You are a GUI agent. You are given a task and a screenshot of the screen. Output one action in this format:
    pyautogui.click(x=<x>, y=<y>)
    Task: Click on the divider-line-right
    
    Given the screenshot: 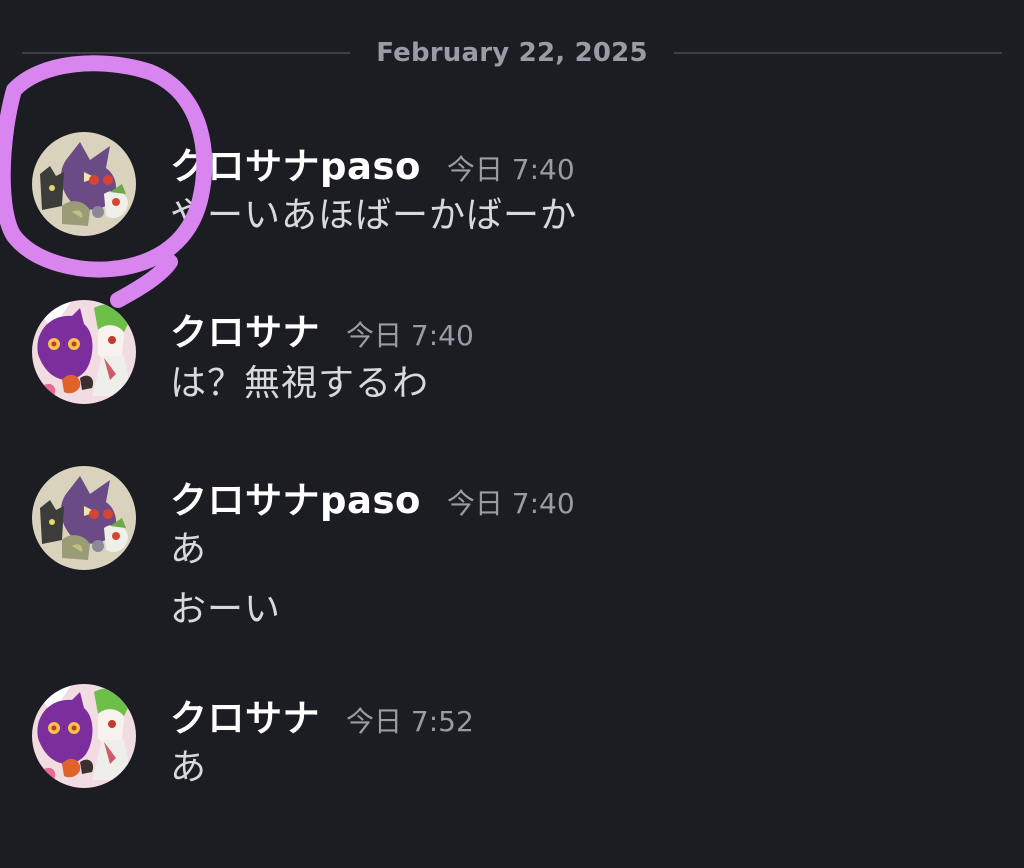 What is the action you would take?
    pyautogui.click(x=837, y=53)
    